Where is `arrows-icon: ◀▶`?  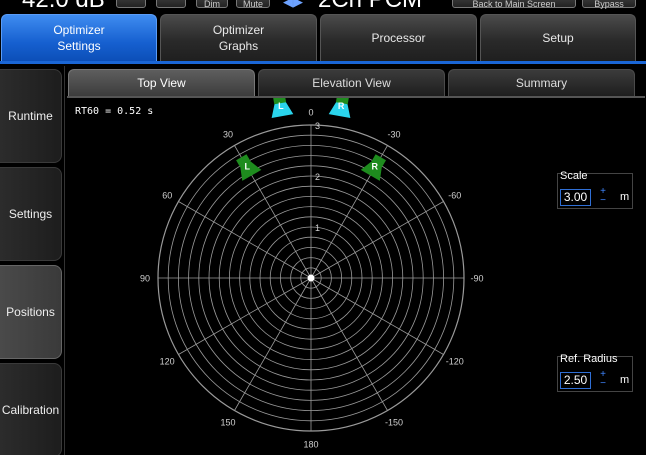 arrows-icon: ◀▶ is located at coordinates (293, 4).